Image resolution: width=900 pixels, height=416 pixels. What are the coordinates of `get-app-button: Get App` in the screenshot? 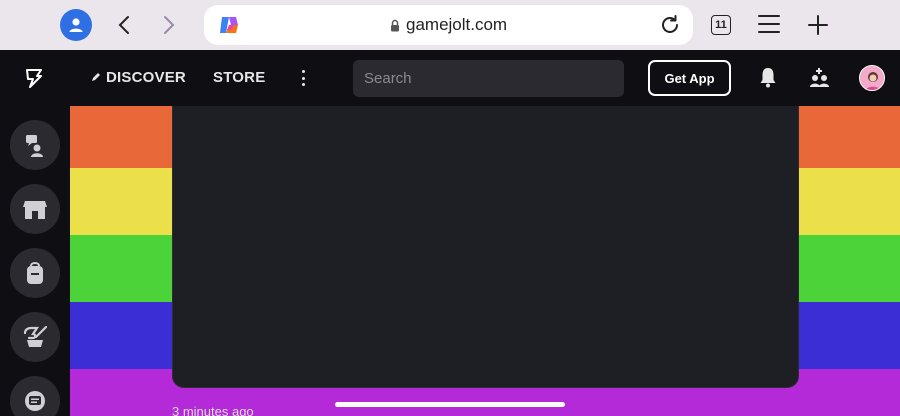 It's located at (689, 78).